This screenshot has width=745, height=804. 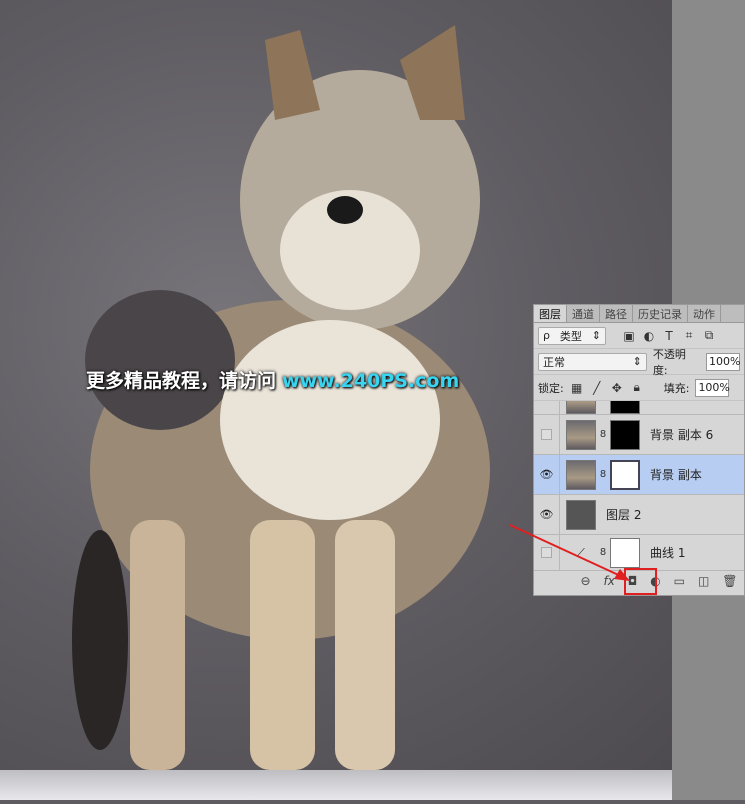 I want to click on watermark-text: 更多精品教程，请访问, so click(x=181, y=381).